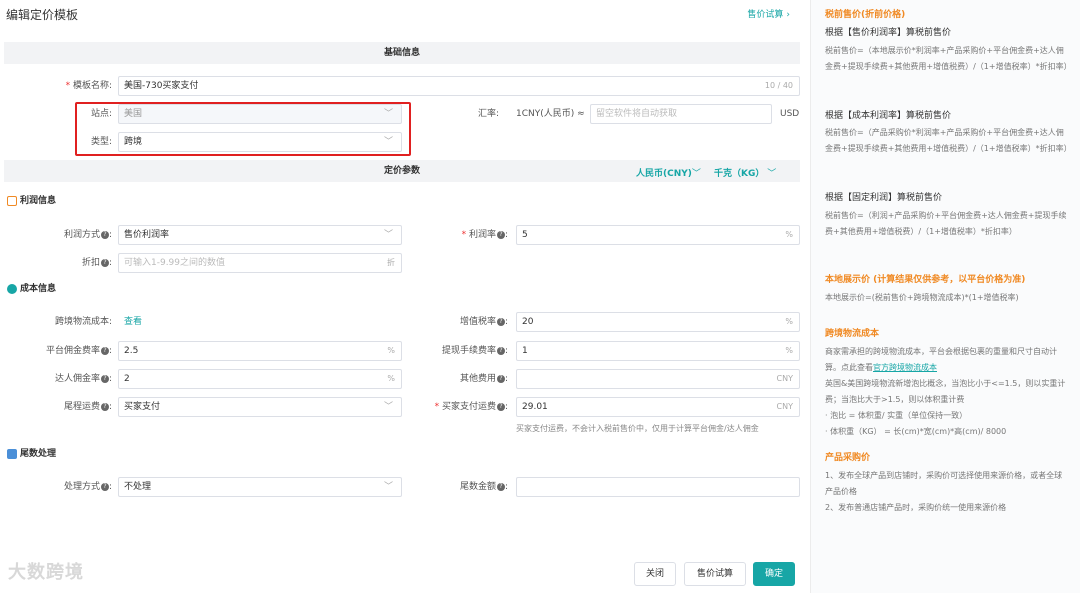 The image size is (1080, 593). I want to click on discount-input: 可输入1-9.99之间的数值折, so click(260, 263).